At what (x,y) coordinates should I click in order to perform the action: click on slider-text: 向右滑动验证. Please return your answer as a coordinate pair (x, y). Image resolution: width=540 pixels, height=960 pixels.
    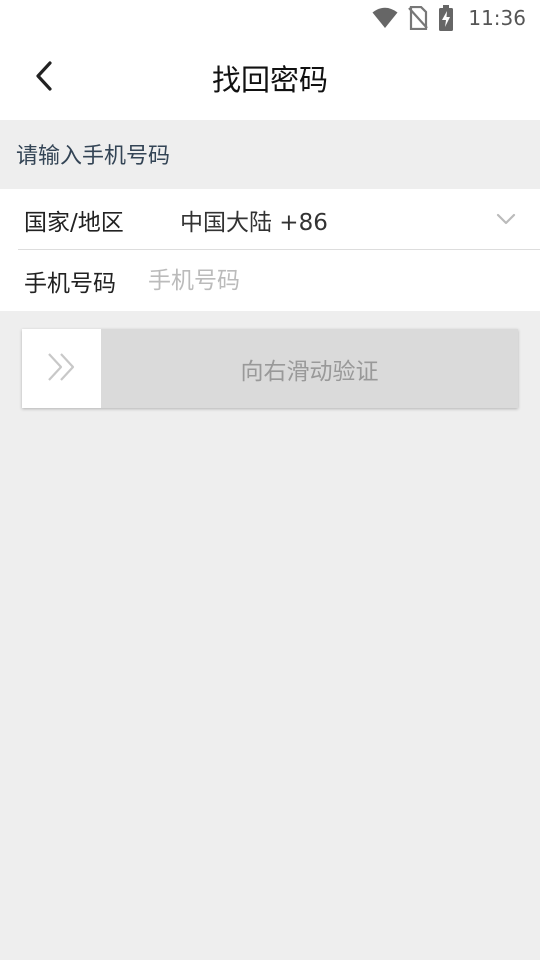
    Looking at the image, I should click on (309, 371).